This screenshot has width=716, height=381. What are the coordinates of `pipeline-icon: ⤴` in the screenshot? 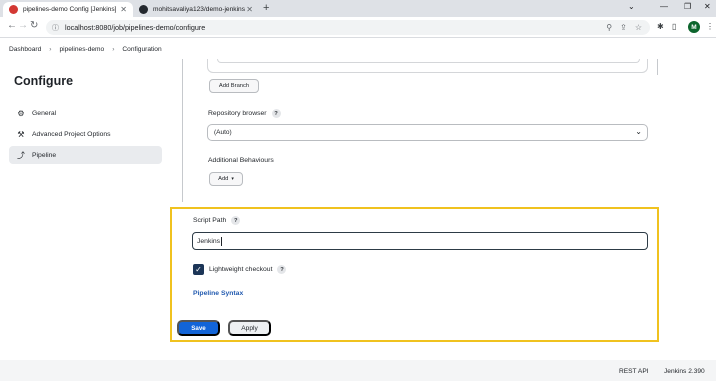 It's located at (21, 155).